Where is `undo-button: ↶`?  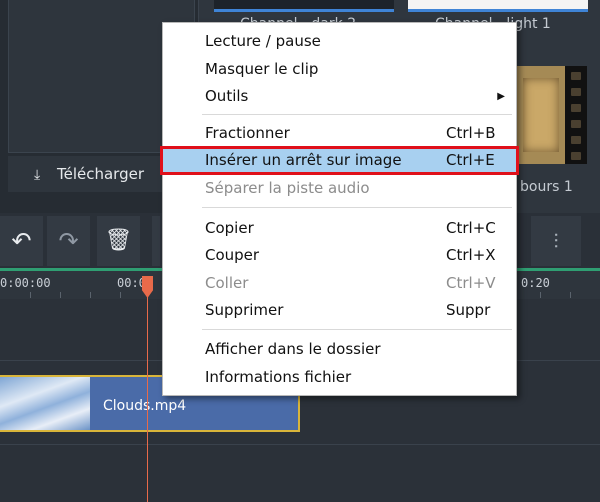
undo-button: ↶ is located at coordinates (21, 241).